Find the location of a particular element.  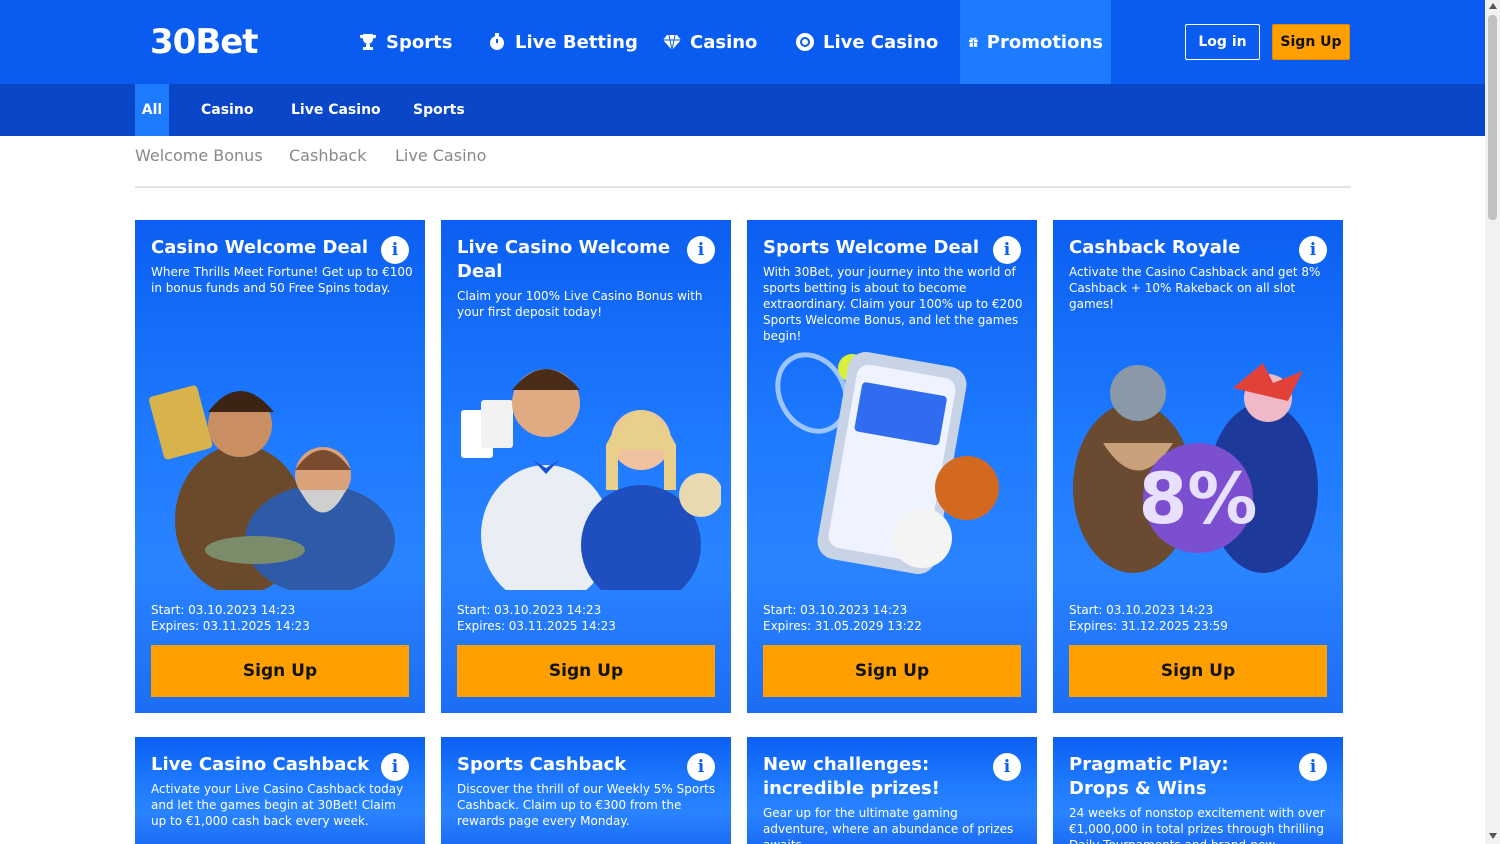

trophy-icon is located at coordinates (368, 42).